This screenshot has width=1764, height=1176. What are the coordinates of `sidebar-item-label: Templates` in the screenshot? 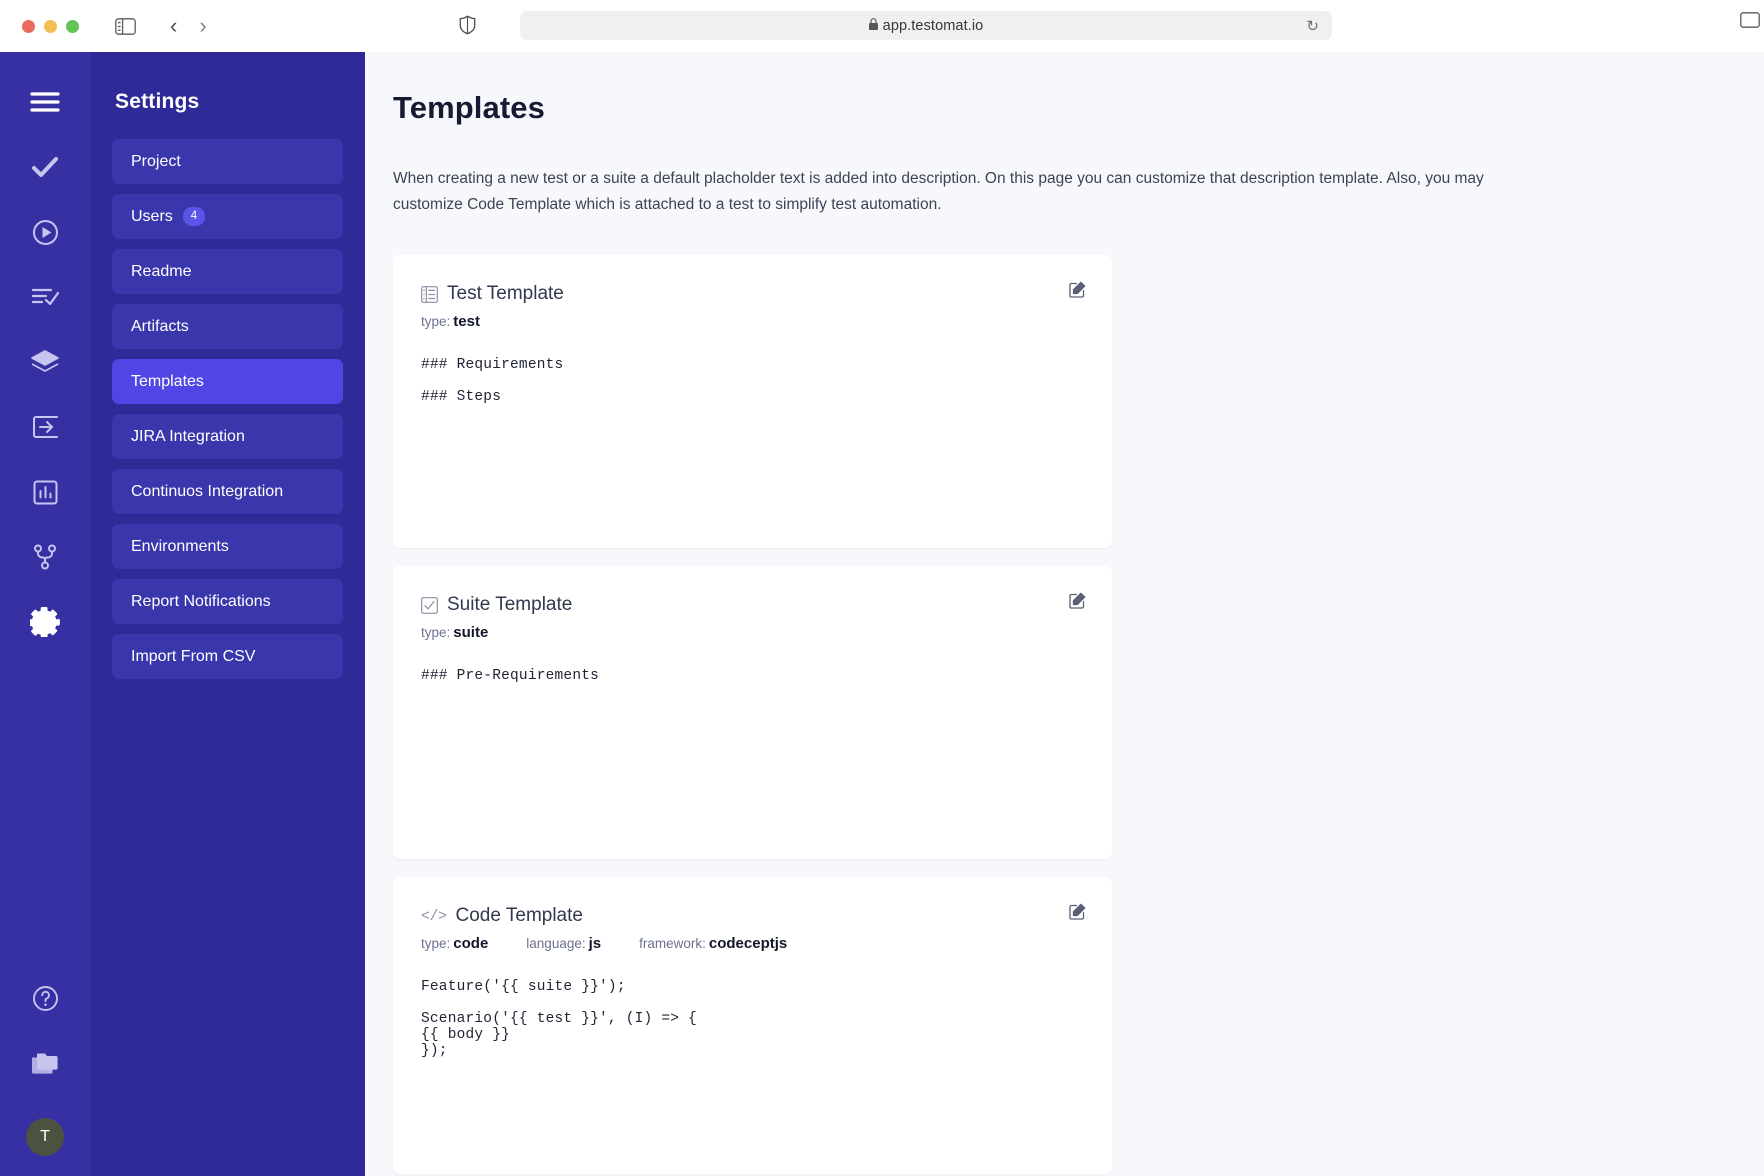 It's located at (167, 381).